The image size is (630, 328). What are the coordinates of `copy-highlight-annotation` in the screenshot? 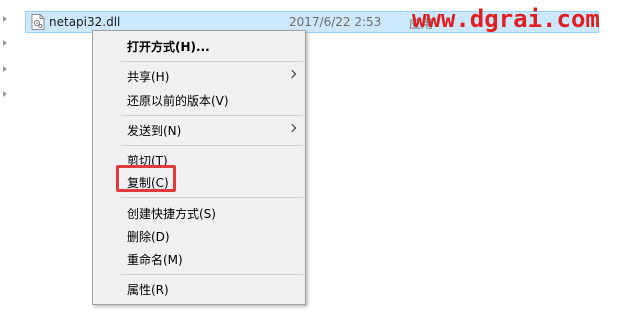 It's located at (146, 178).